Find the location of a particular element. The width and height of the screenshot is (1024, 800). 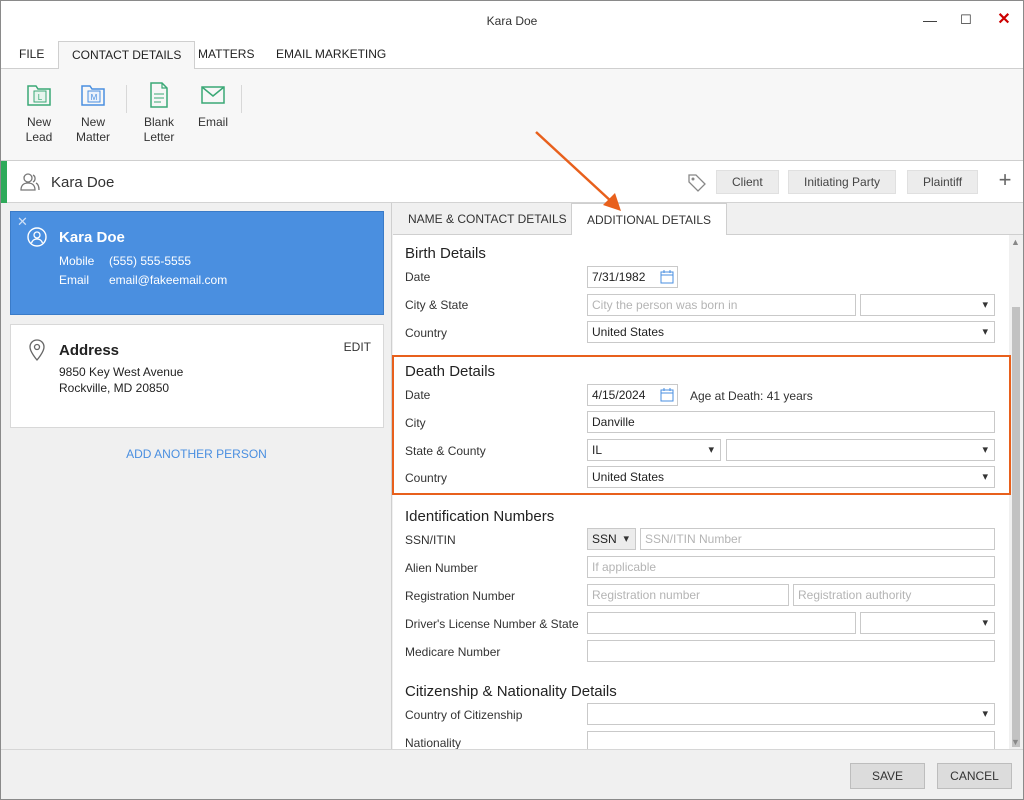

window-title: Kara Doe is located at coordinates (512, 21).